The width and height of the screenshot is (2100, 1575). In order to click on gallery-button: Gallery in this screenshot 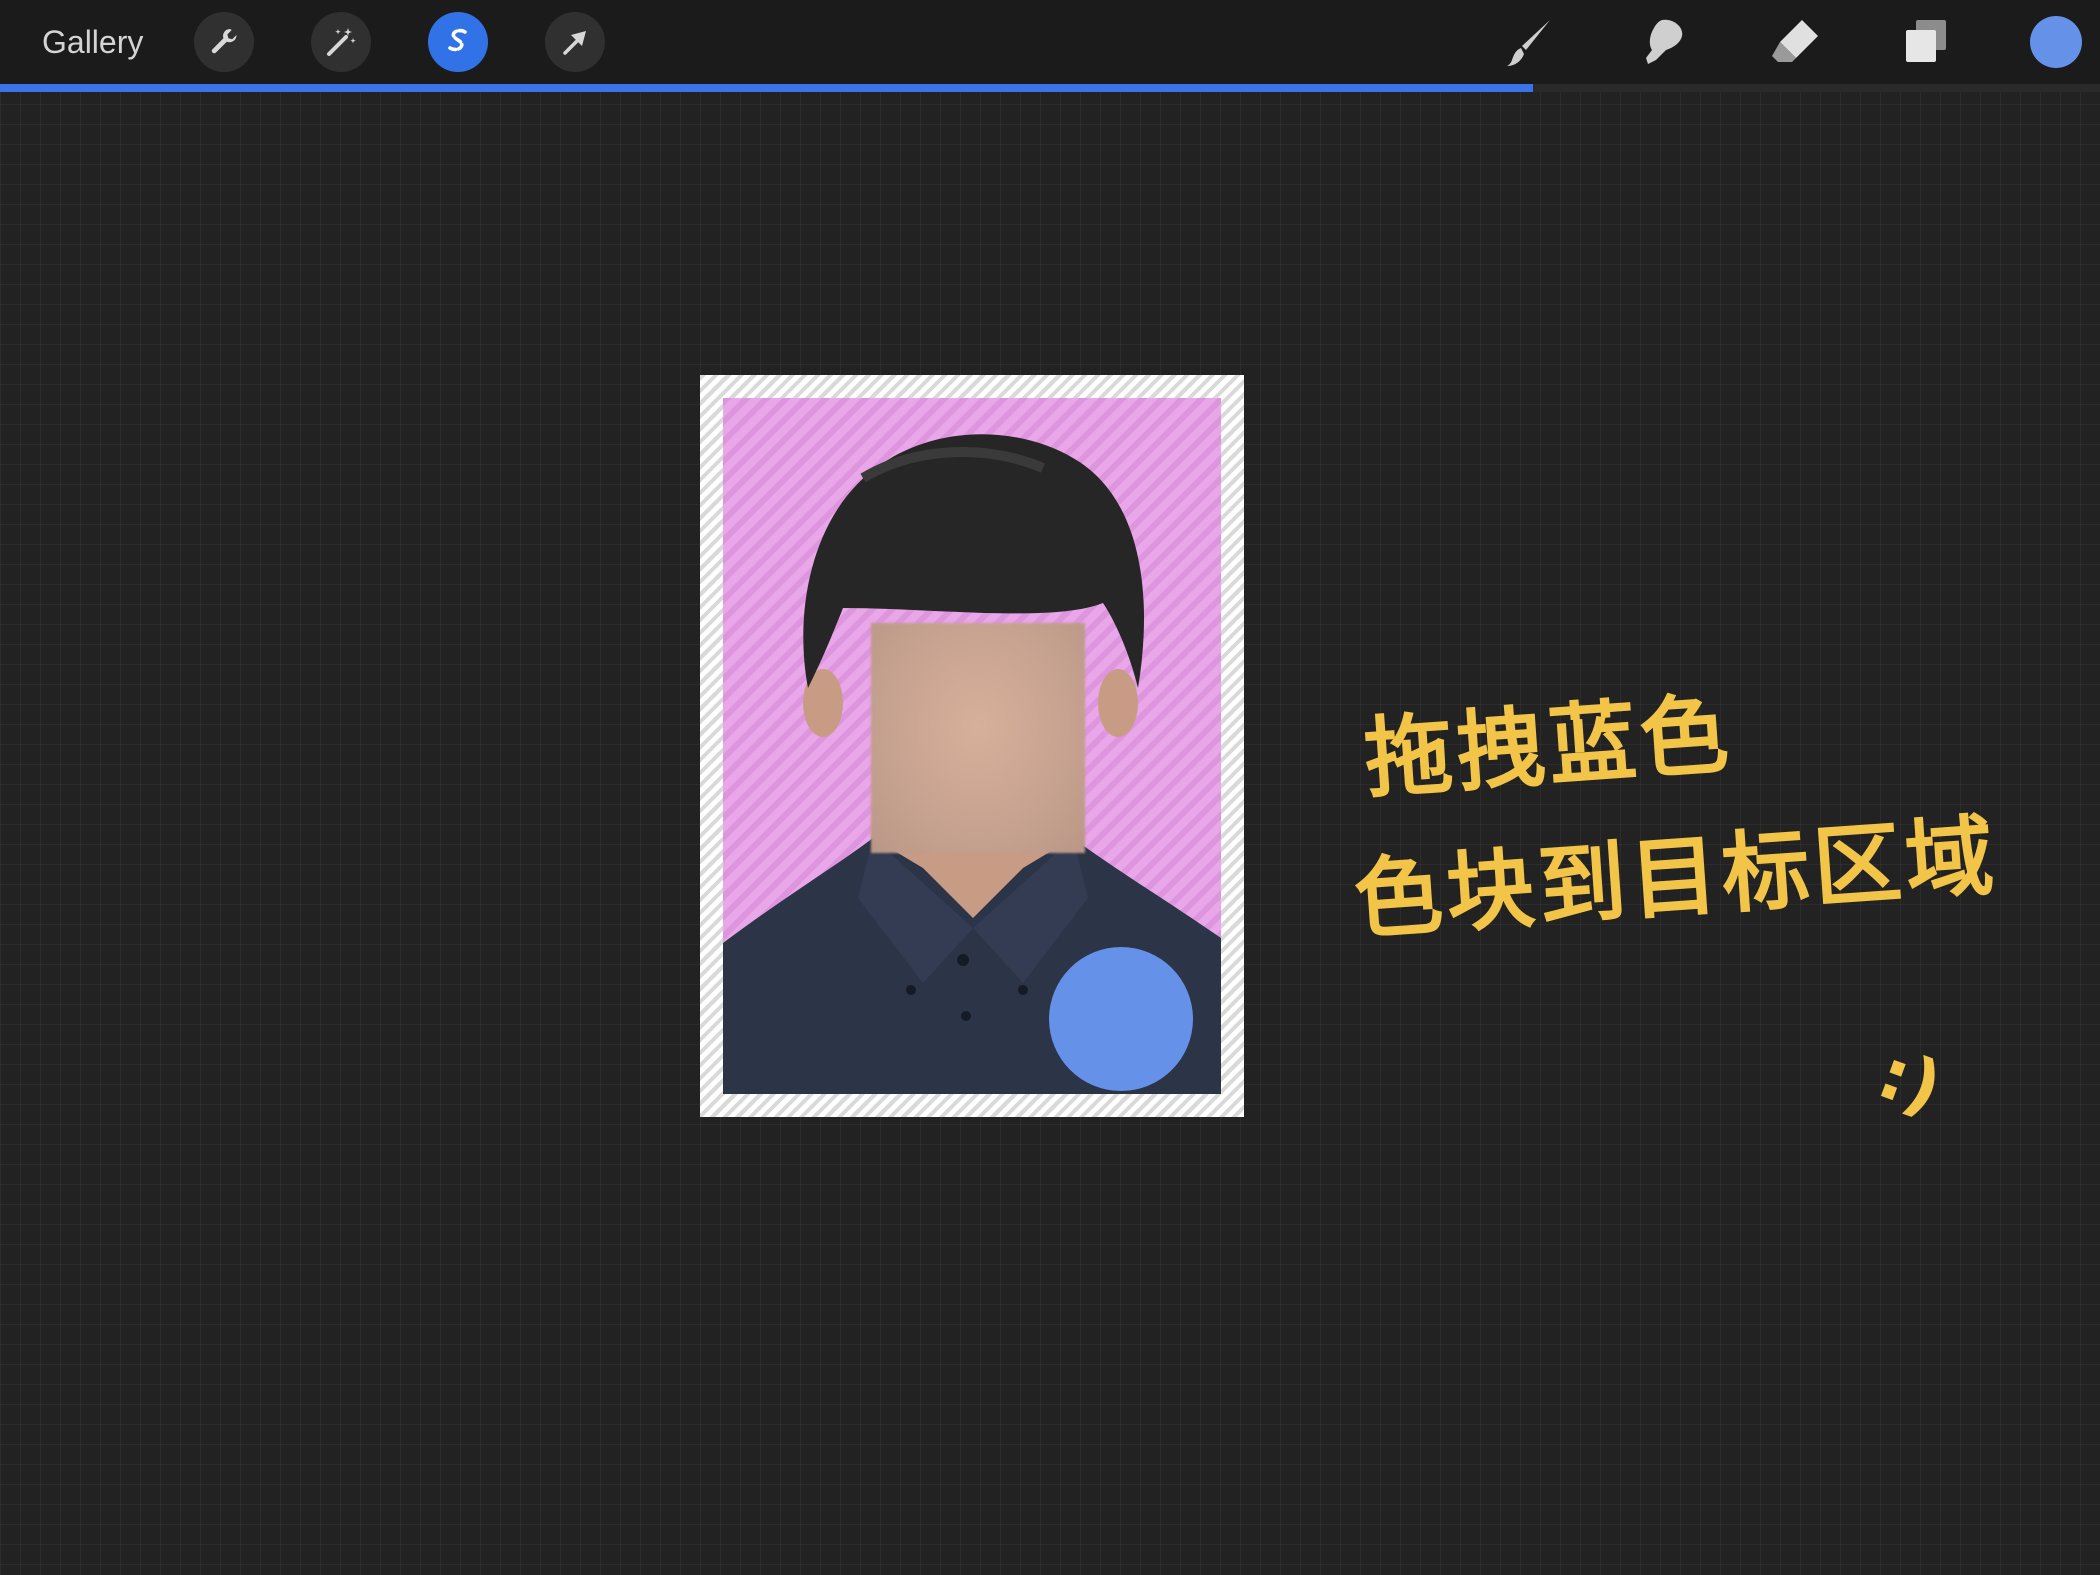, I will do `click(92, 42)`.